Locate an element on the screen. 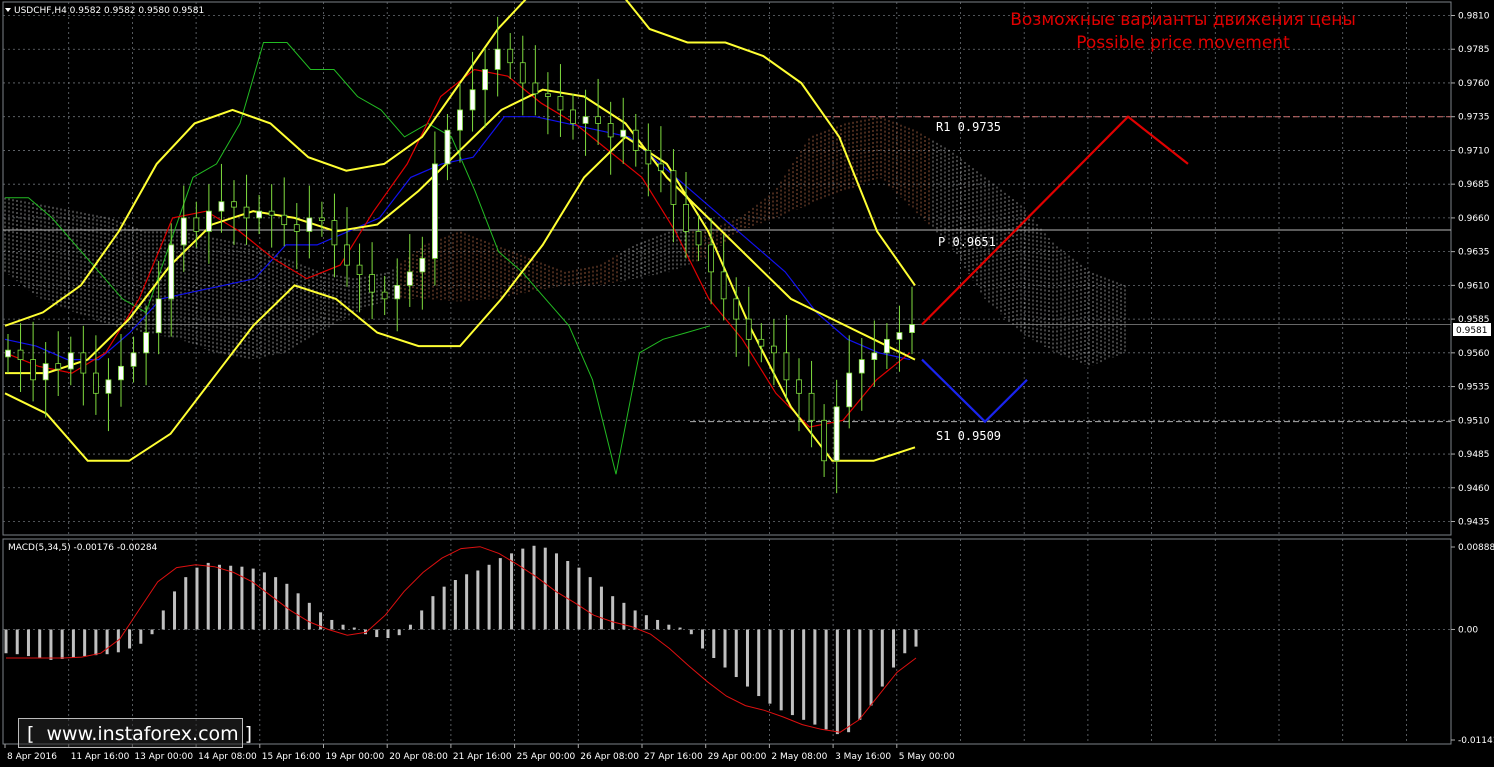 This screenshot has height=767, width=1494. price-axis-label: 0.9535 is located at coordinates (1474, 388).